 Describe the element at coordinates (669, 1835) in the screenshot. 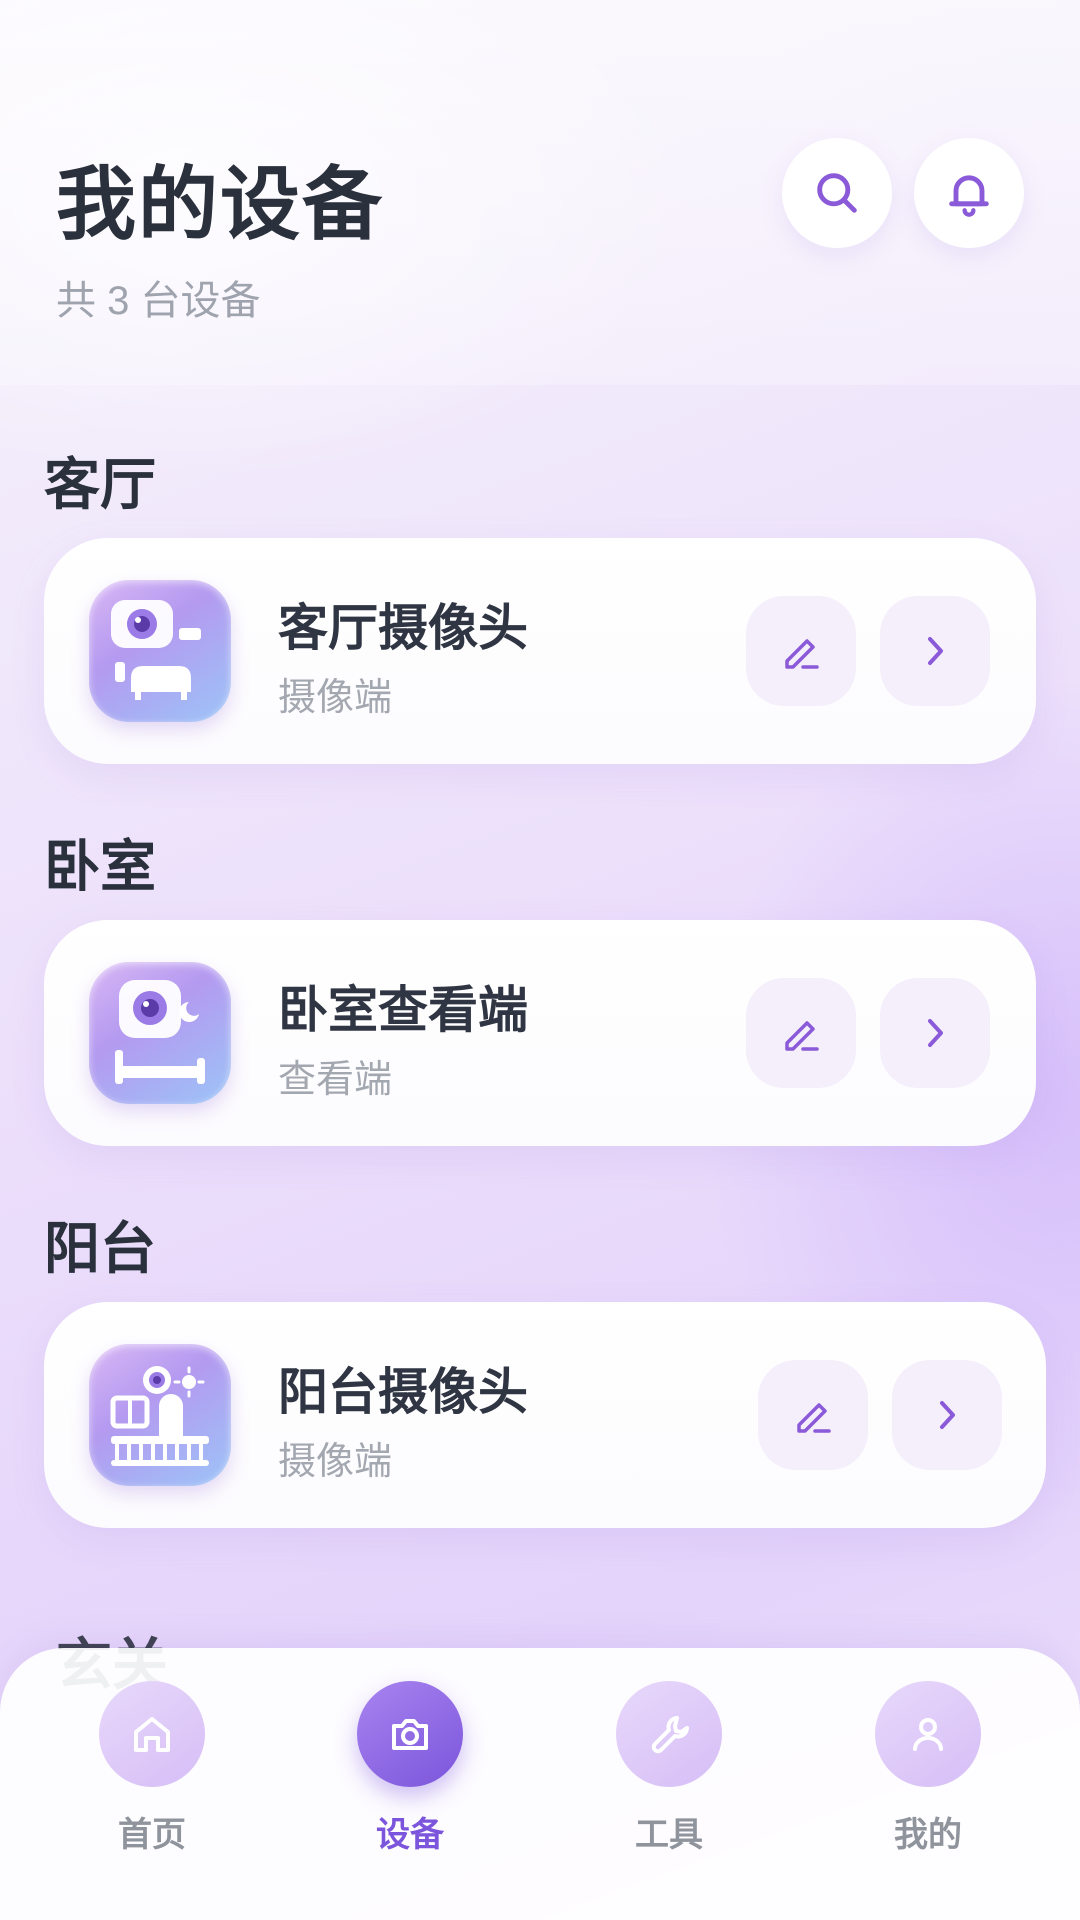

I see `tab-label: 工具` at that location.